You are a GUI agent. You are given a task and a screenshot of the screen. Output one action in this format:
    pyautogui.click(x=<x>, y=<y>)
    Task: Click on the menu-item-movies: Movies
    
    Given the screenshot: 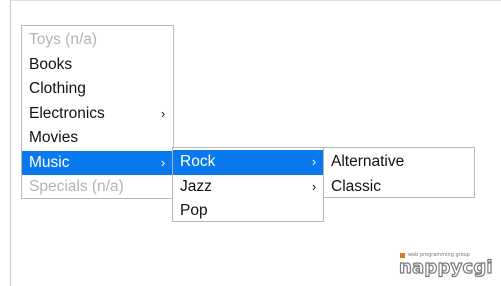 What is the action you would take?
    pyautogui.click(x=97, y=138)
    